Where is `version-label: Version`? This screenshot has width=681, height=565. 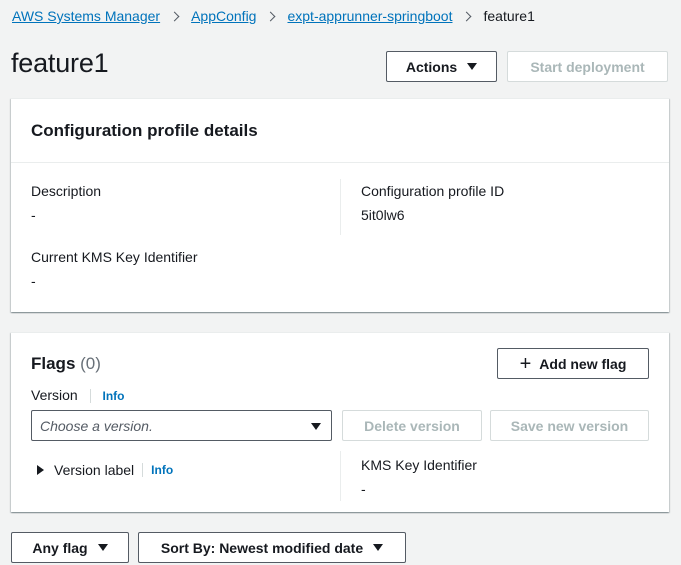
version-label: Version is located at coordinates (54, 395).